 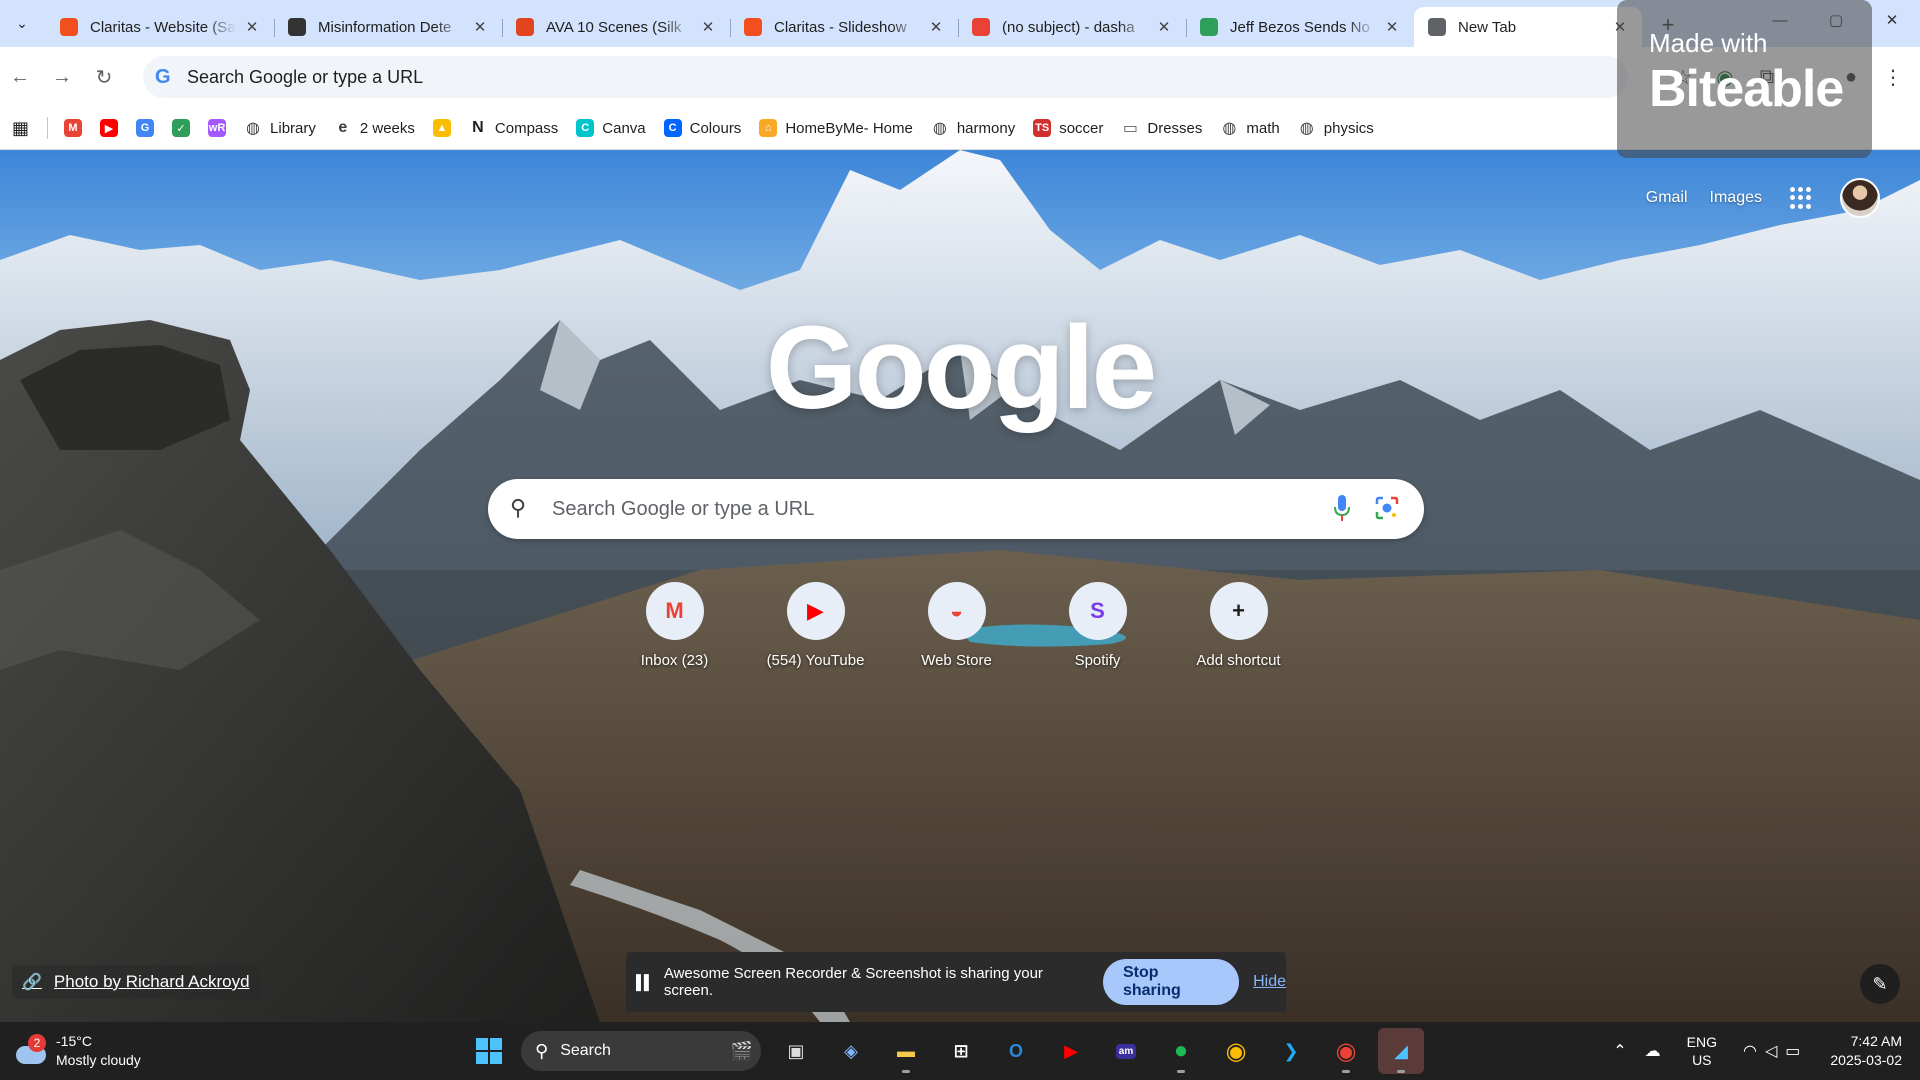 I want to click on bookmark-item: G, so click(x=145, y=128).